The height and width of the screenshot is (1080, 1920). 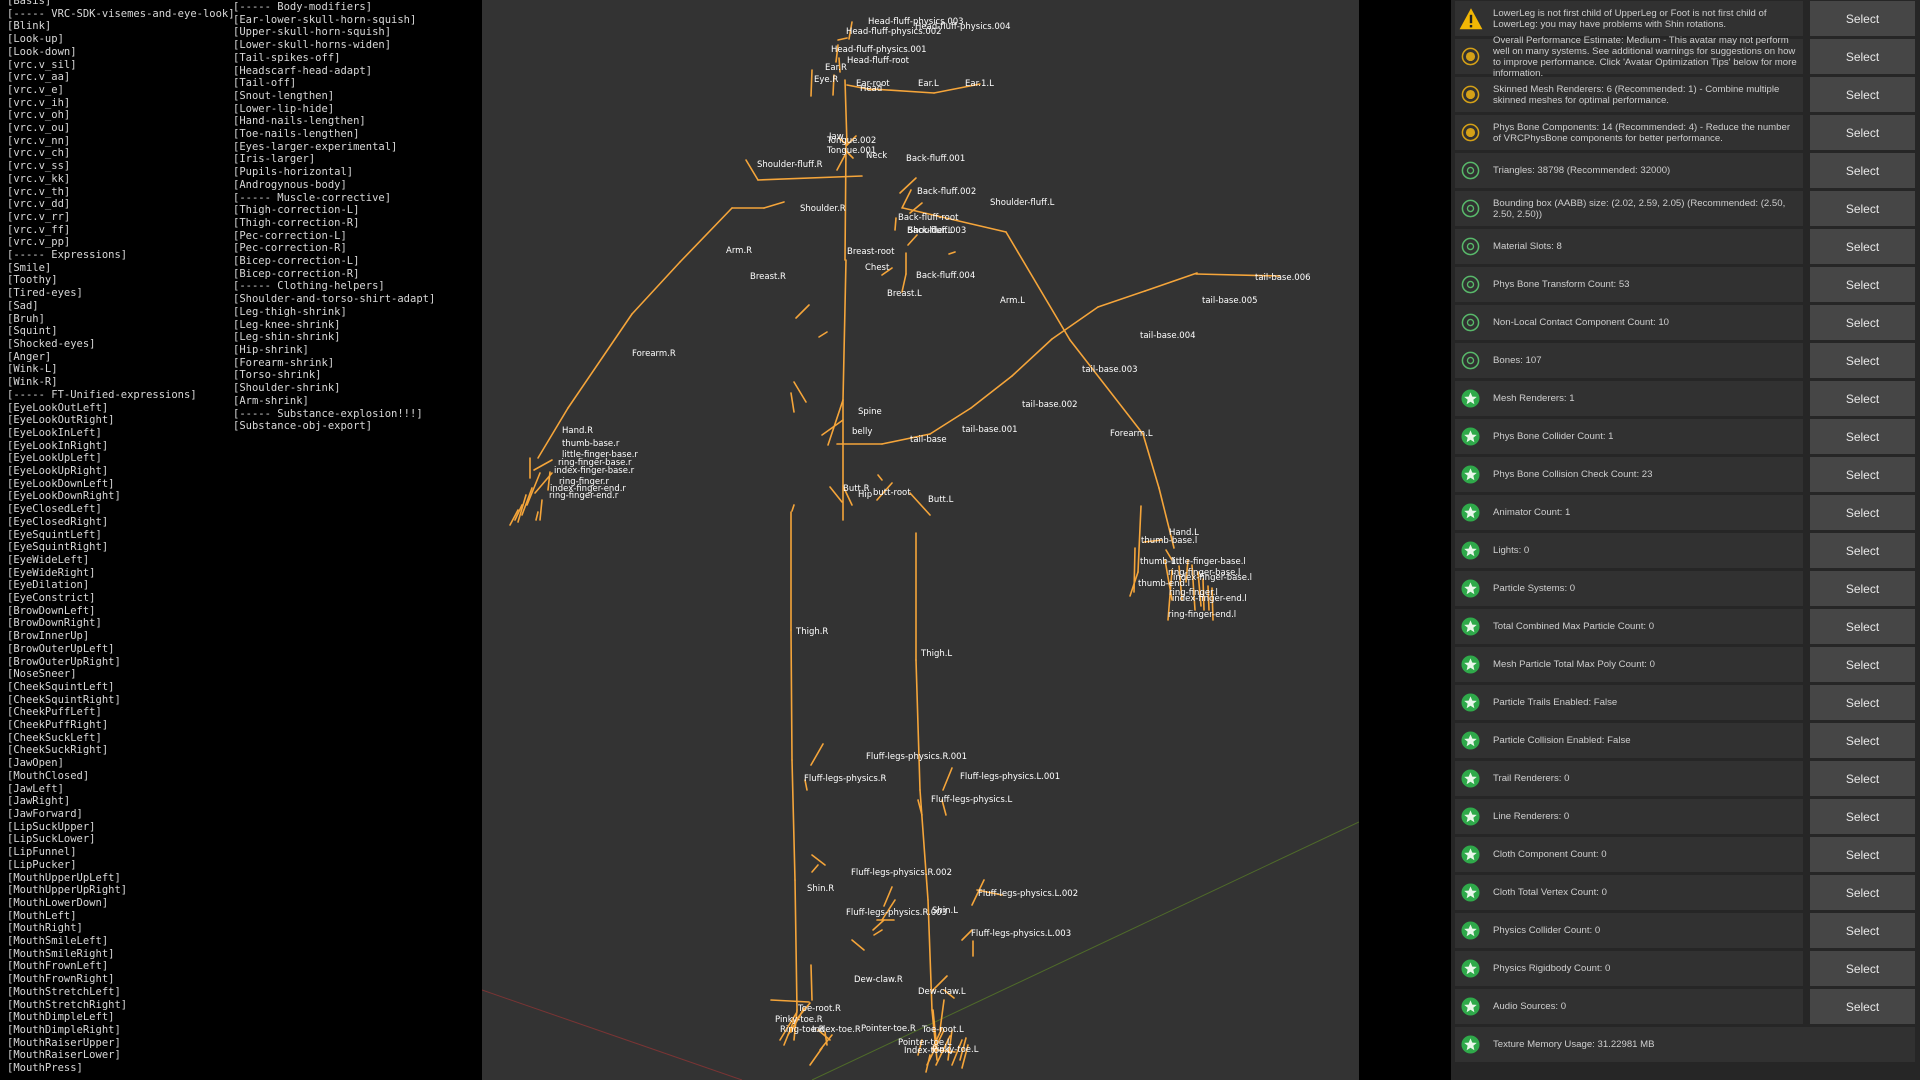 I want to click on bone-label: ring-finger-end.r, so click(x=584, y=496).